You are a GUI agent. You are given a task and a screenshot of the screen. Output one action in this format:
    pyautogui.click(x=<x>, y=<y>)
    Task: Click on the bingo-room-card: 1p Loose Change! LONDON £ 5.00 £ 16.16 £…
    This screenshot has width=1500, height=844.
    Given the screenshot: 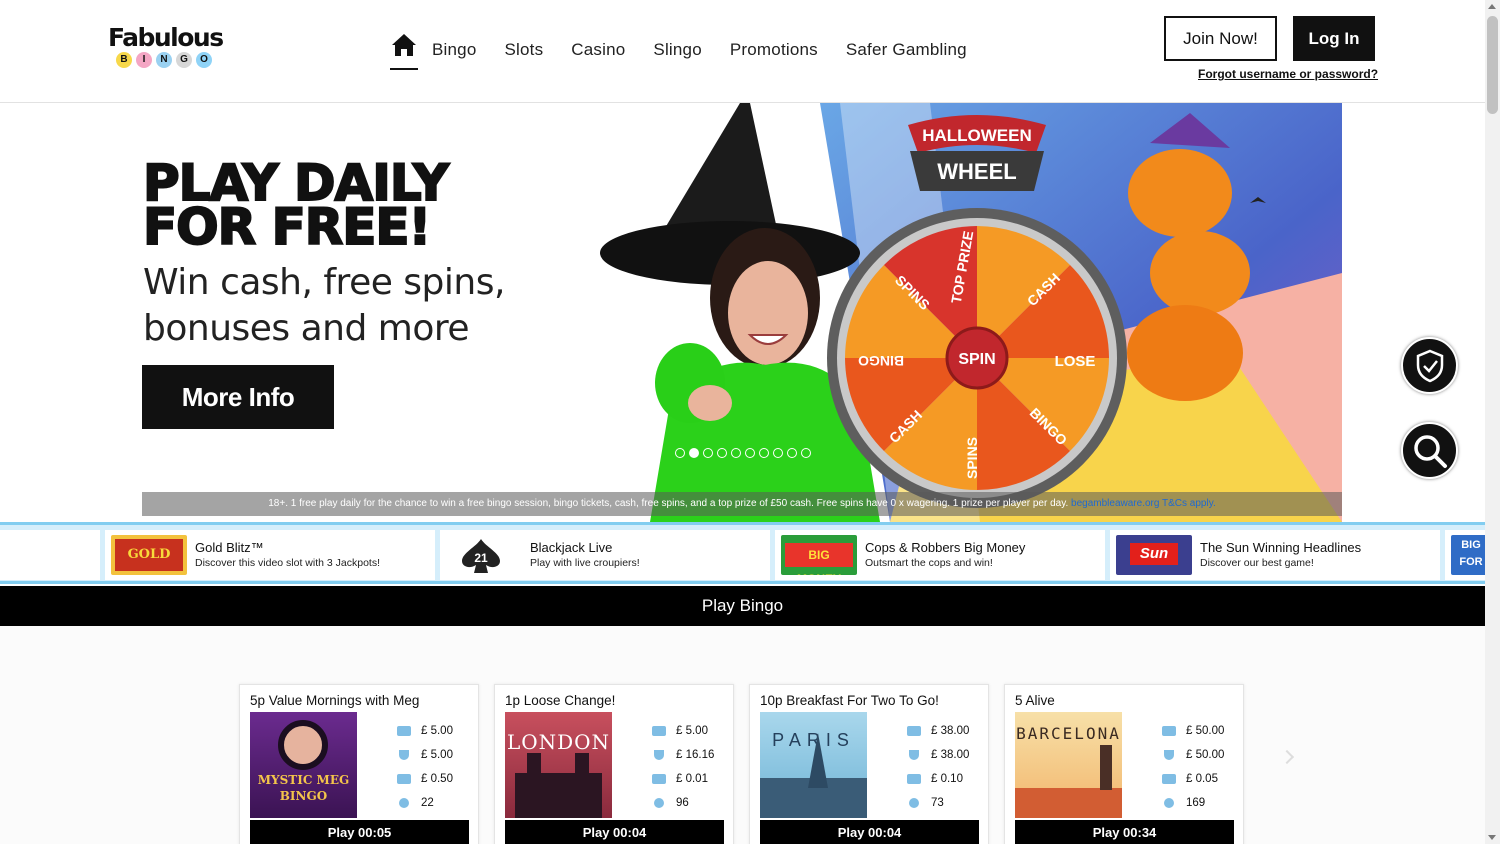 What is the action you would take?
    pyautogui.click(x=614, y=764)
    